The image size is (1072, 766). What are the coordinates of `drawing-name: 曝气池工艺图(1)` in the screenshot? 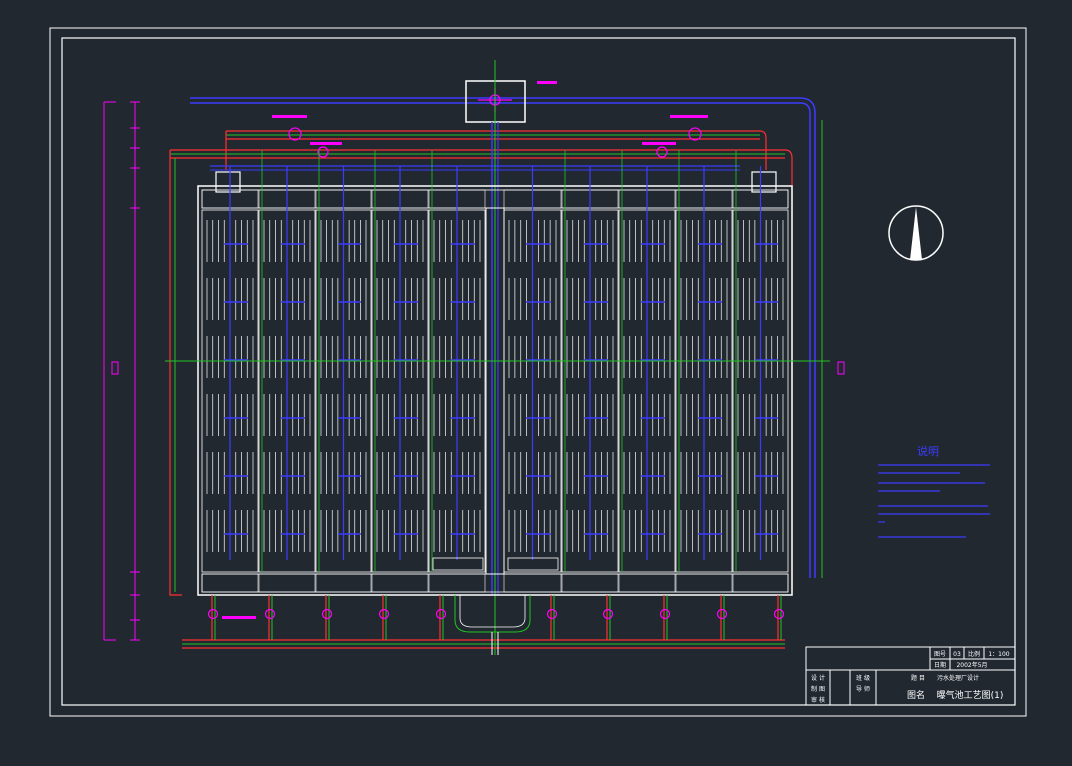 It's located at (970, 695).